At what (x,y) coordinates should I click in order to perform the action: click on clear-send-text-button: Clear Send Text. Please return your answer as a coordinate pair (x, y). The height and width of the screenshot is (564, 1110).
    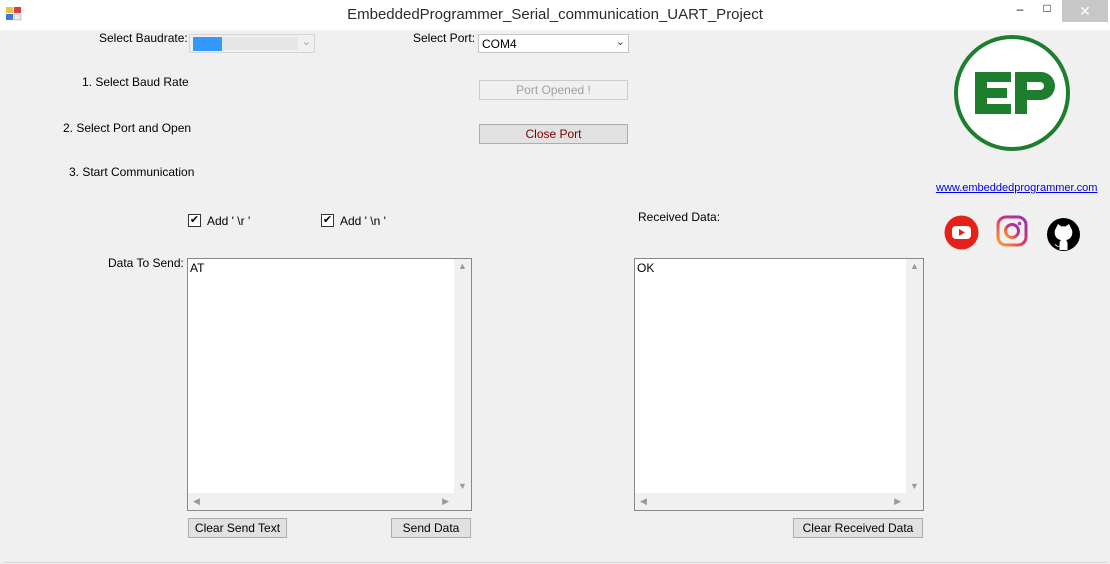
    Looking at the image, I should click on (237, 528).